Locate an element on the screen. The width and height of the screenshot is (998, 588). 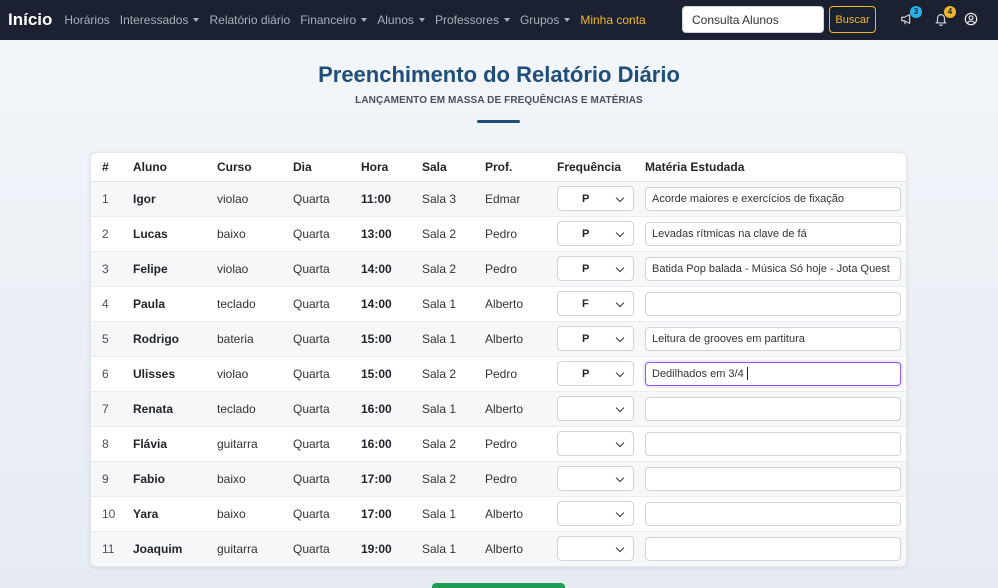
row-number: 9 is located at coordinates (105, 478).